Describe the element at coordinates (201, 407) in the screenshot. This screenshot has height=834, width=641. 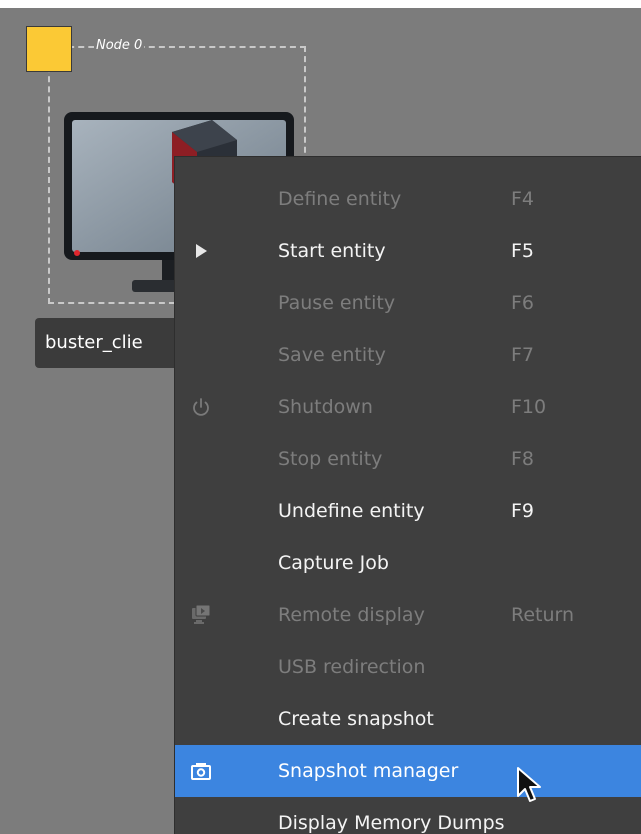
I see `power-icon` at that location.